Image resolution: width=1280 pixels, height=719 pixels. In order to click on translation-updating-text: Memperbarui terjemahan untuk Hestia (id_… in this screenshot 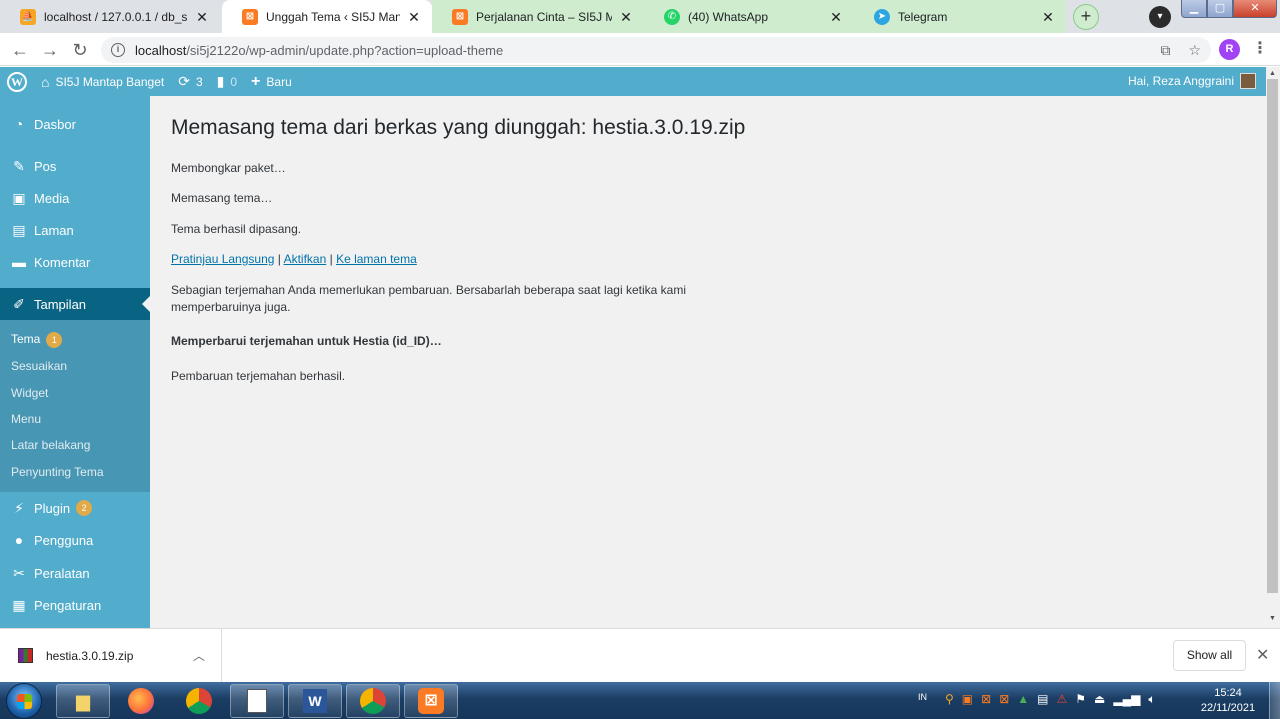, I will do `click(306, 341)`.